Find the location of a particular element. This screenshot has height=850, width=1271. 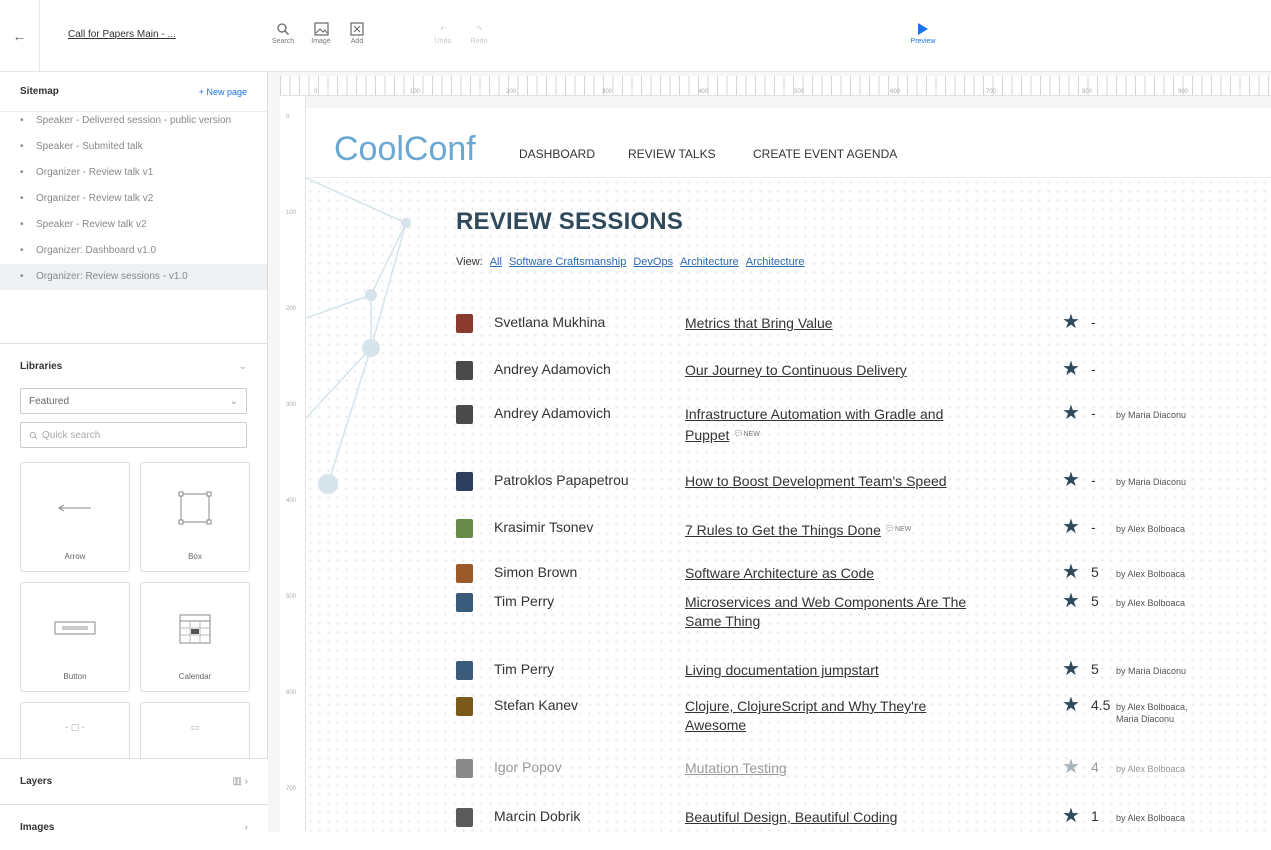

add-tool-button: Add is located at coordinates (357, 32).